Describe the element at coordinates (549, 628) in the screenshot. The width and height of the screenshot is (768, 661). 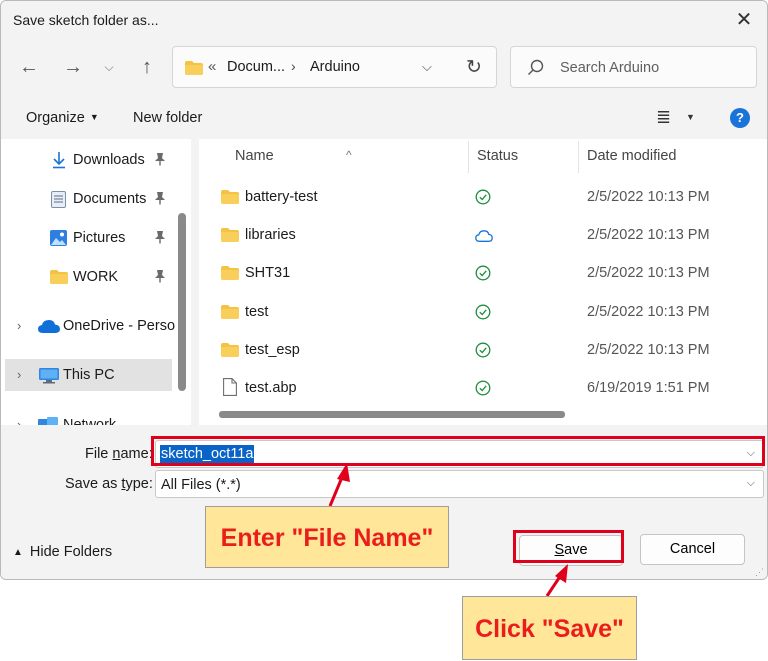
I see `click-save-callout: Click "Save"` at that location.